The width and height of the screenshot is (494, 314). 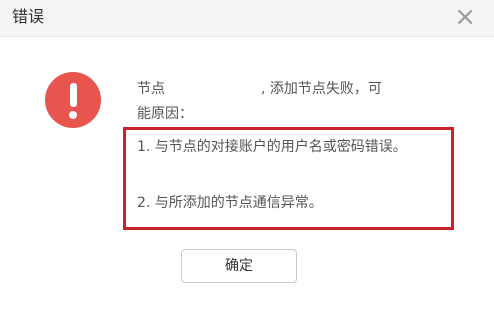 What do you see at coordinates (151, 89) in the screenshot?
I see `message-prefix: 节点` at bounding box center [151, 89].